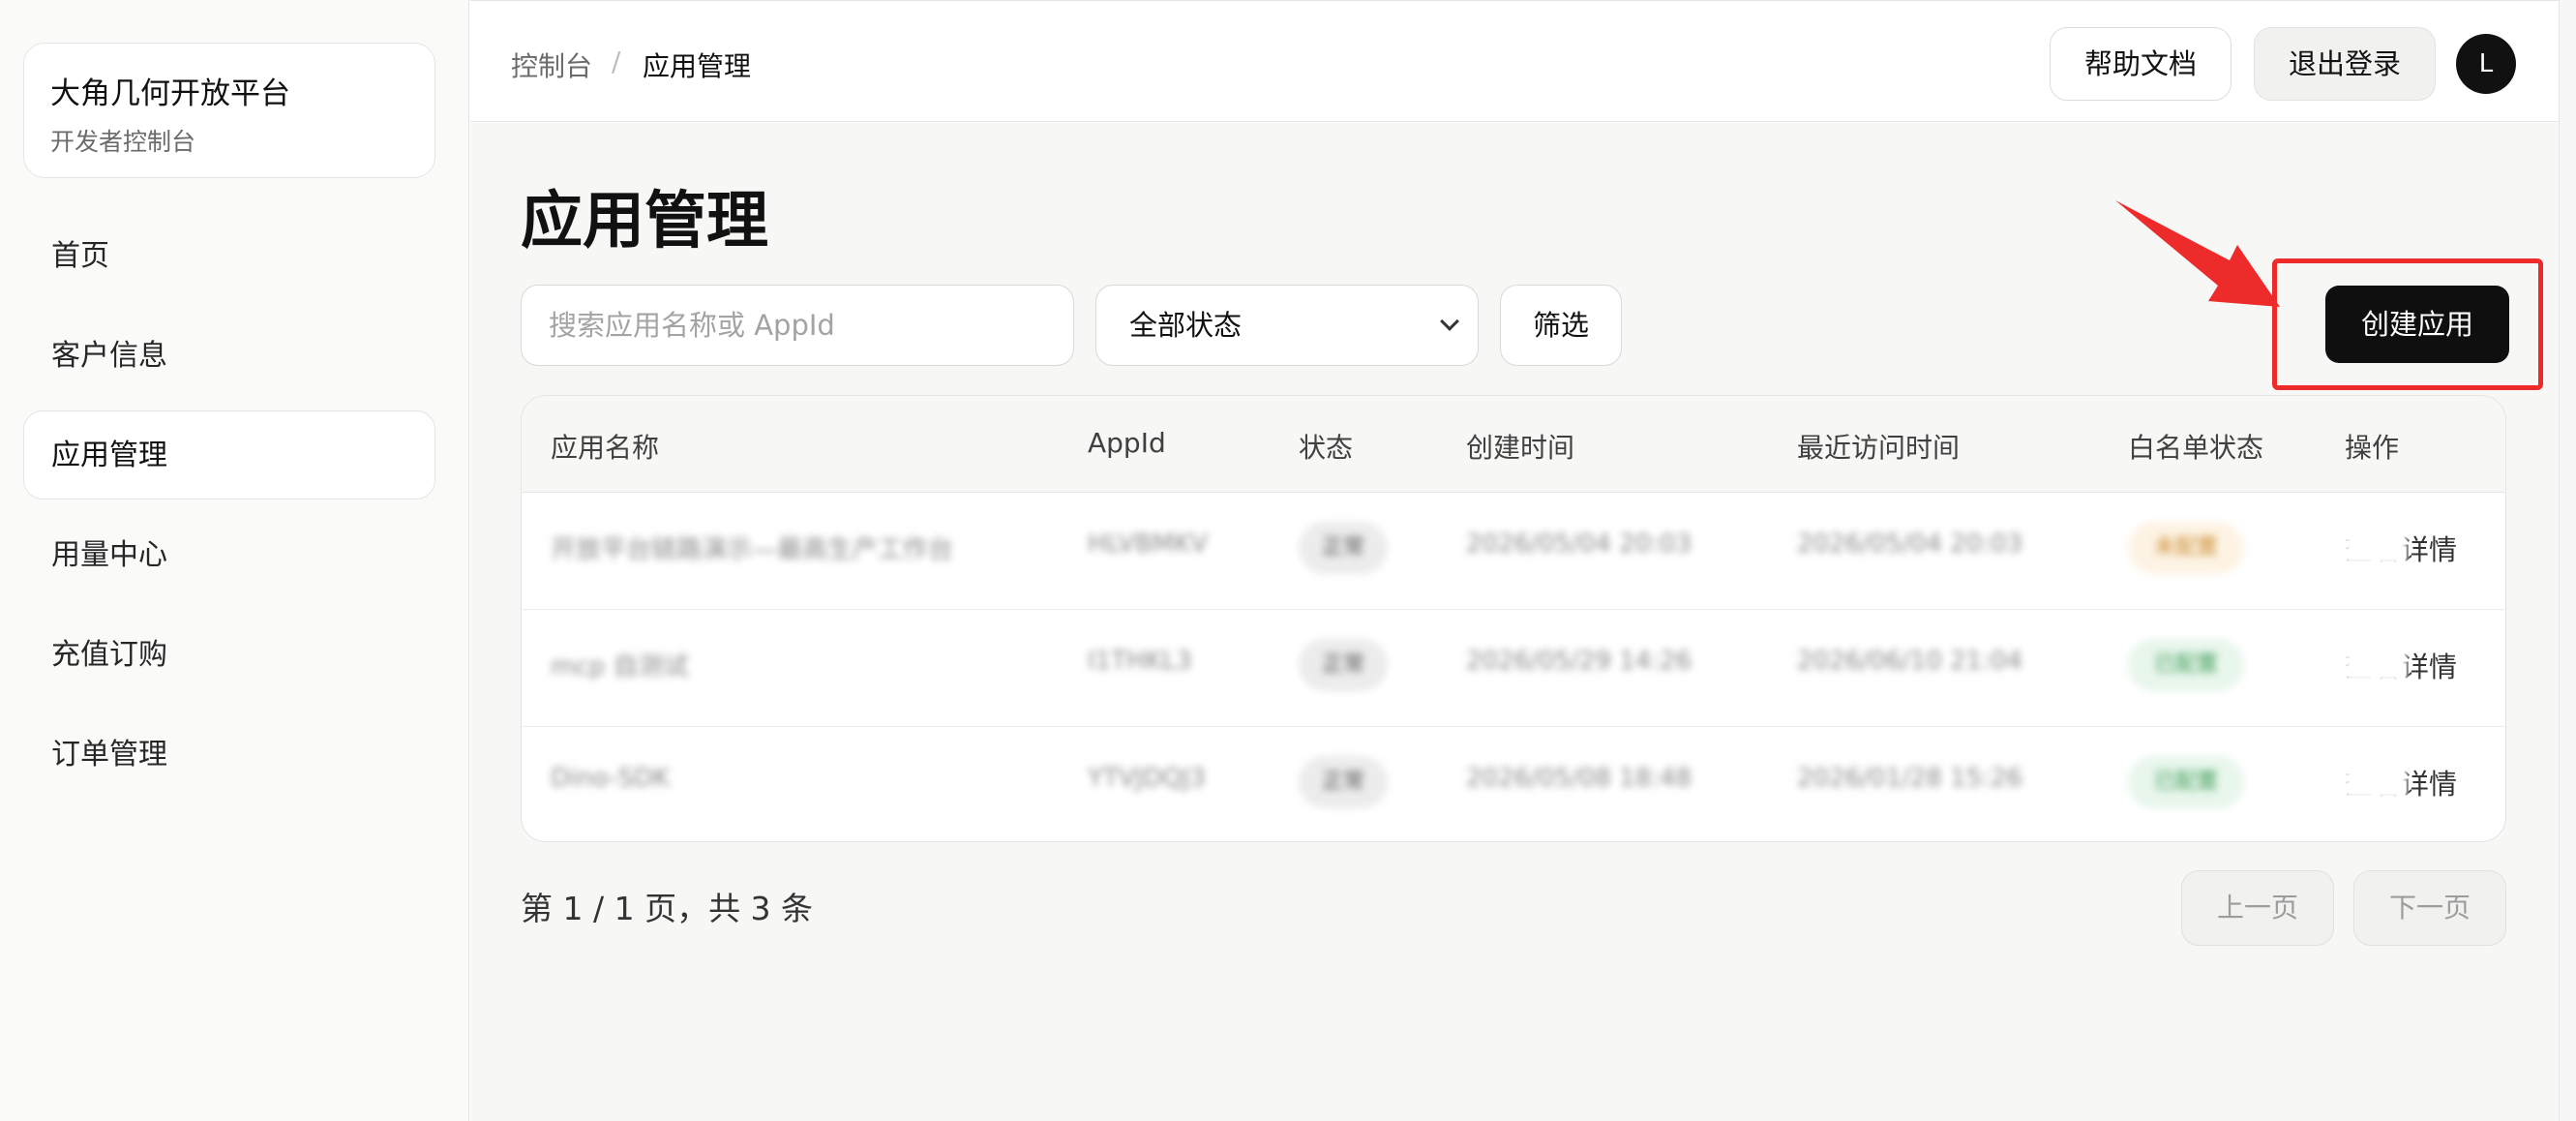  Describe the element at coordinates (1449, 321) in the screenshot. I see `chevron-down-icon` at that location.